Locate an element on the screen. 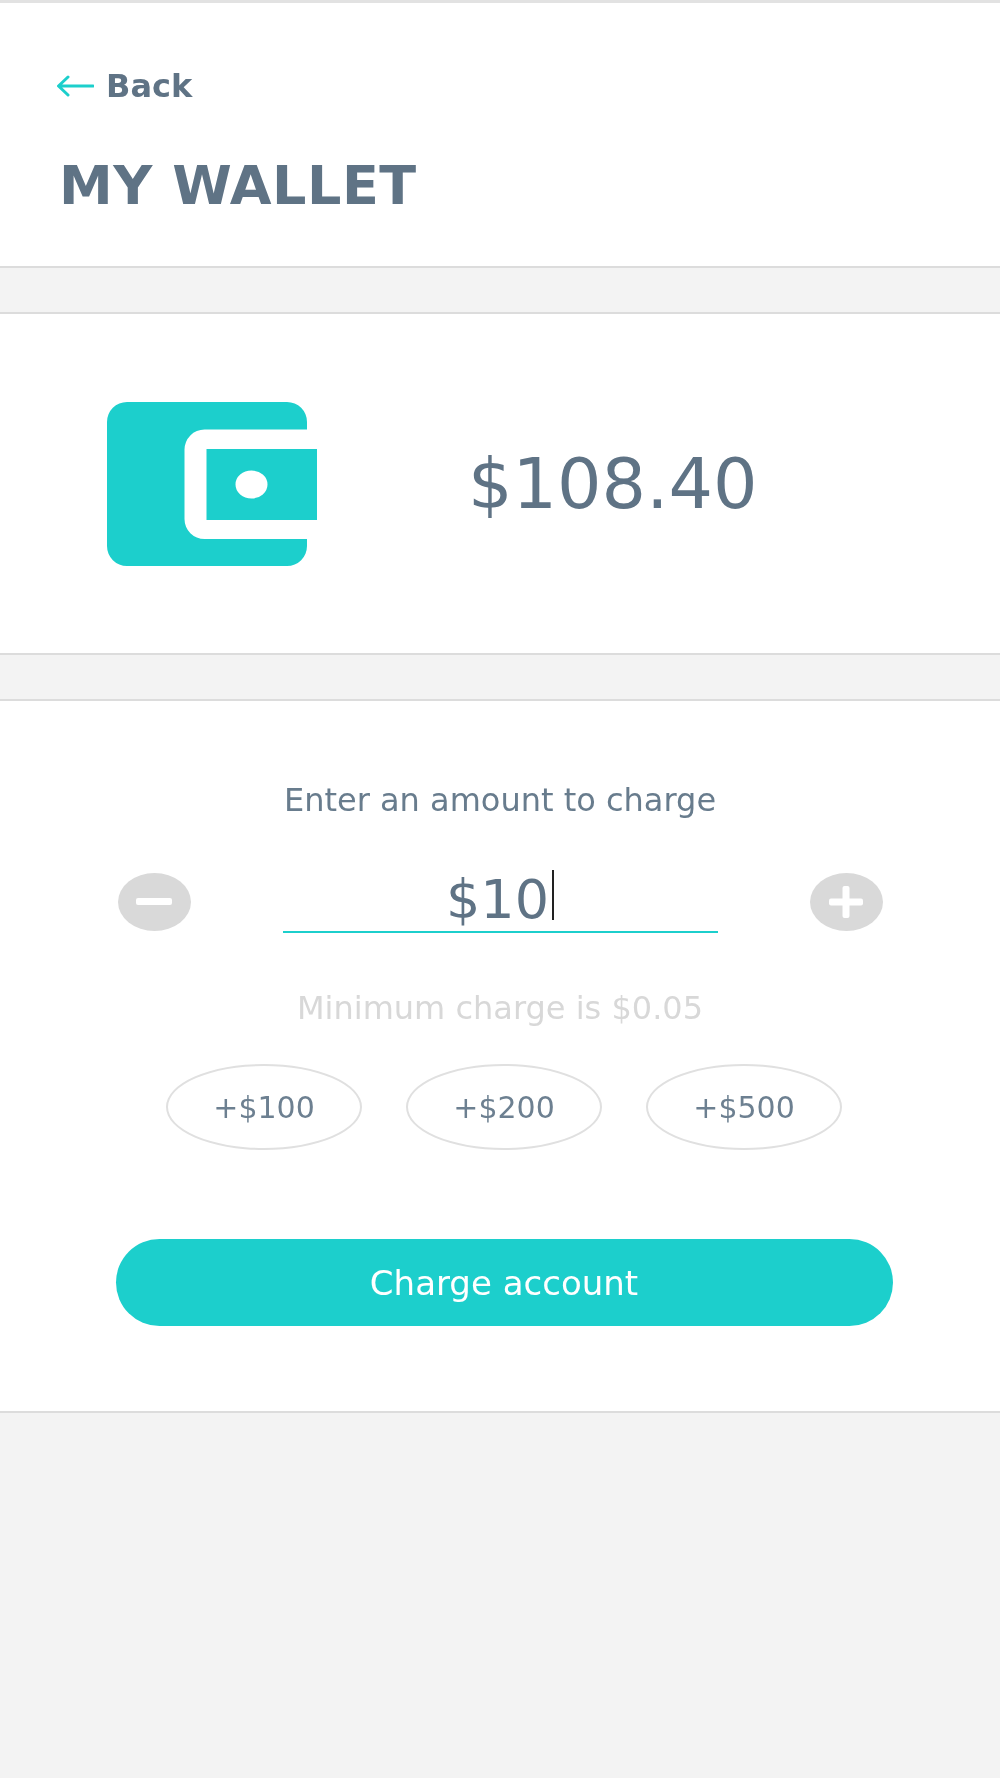  back-link: Back is located at coordinates (124, 86).